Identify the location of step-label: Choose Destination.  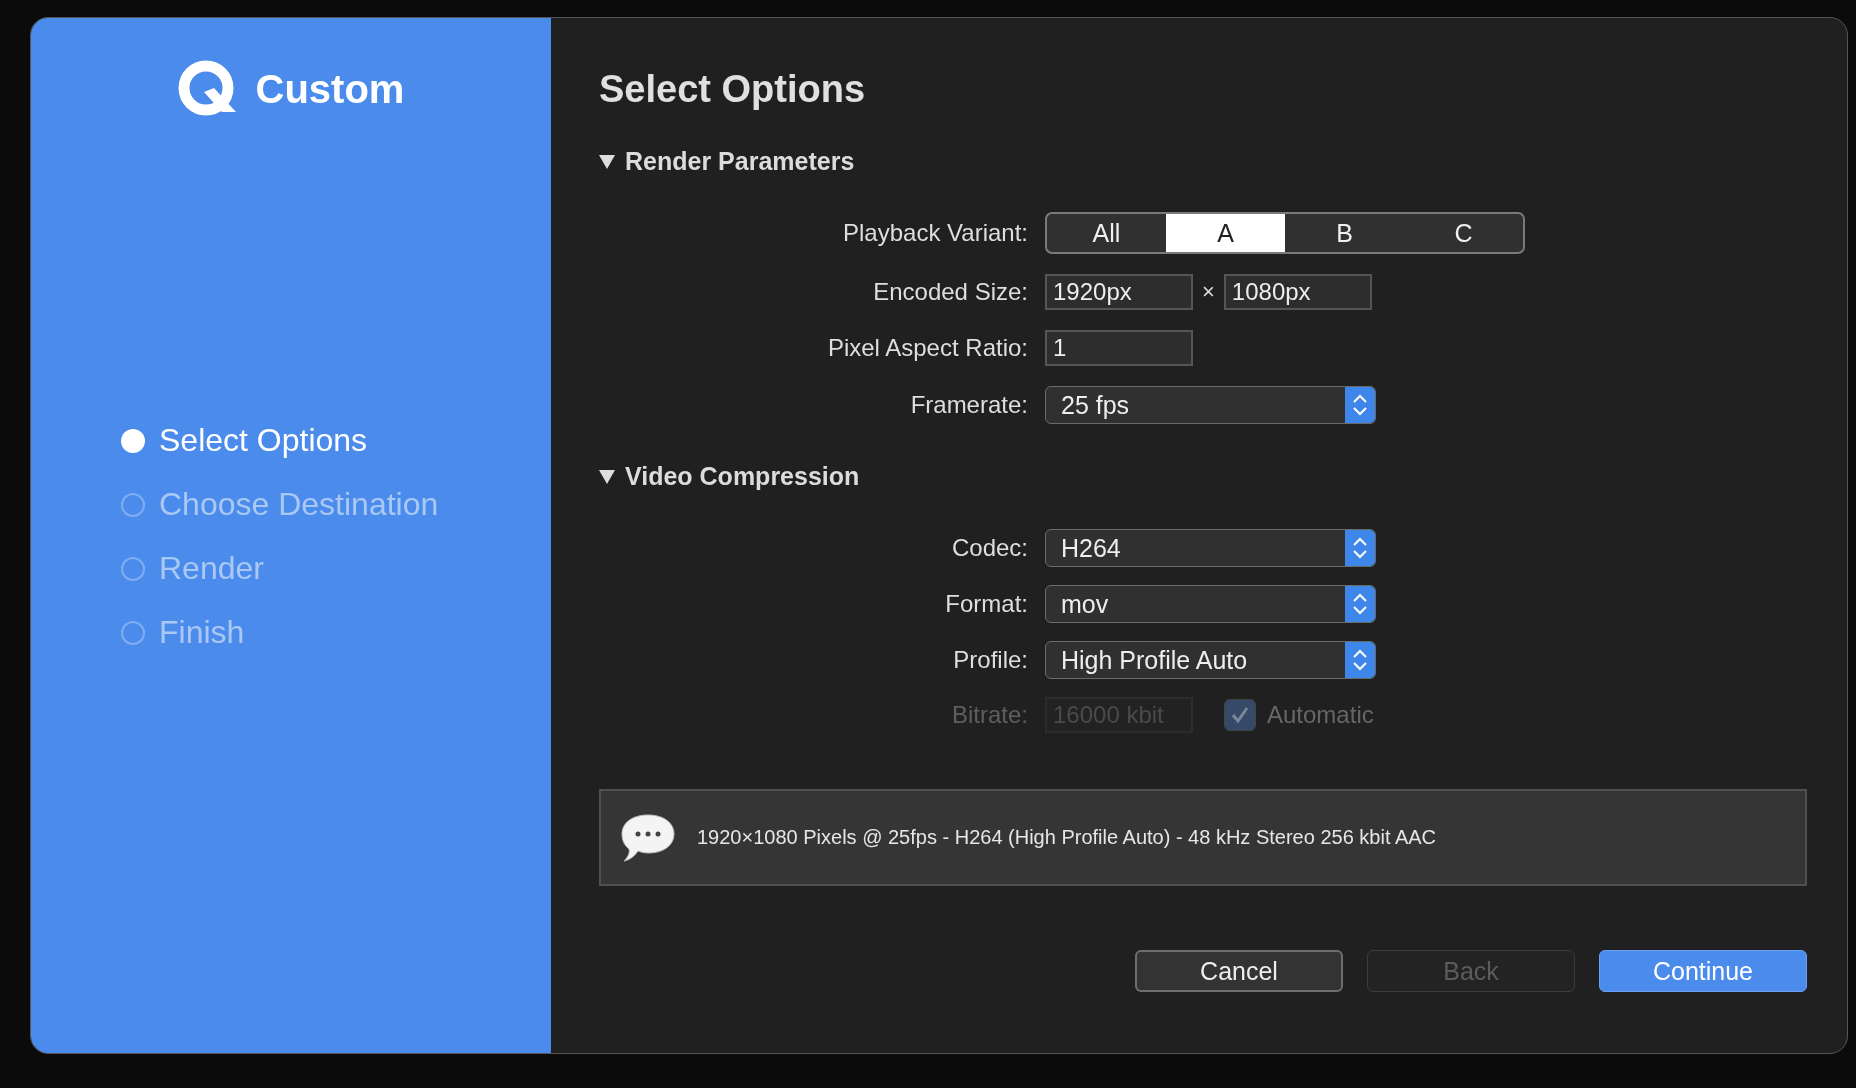
(299, 504).